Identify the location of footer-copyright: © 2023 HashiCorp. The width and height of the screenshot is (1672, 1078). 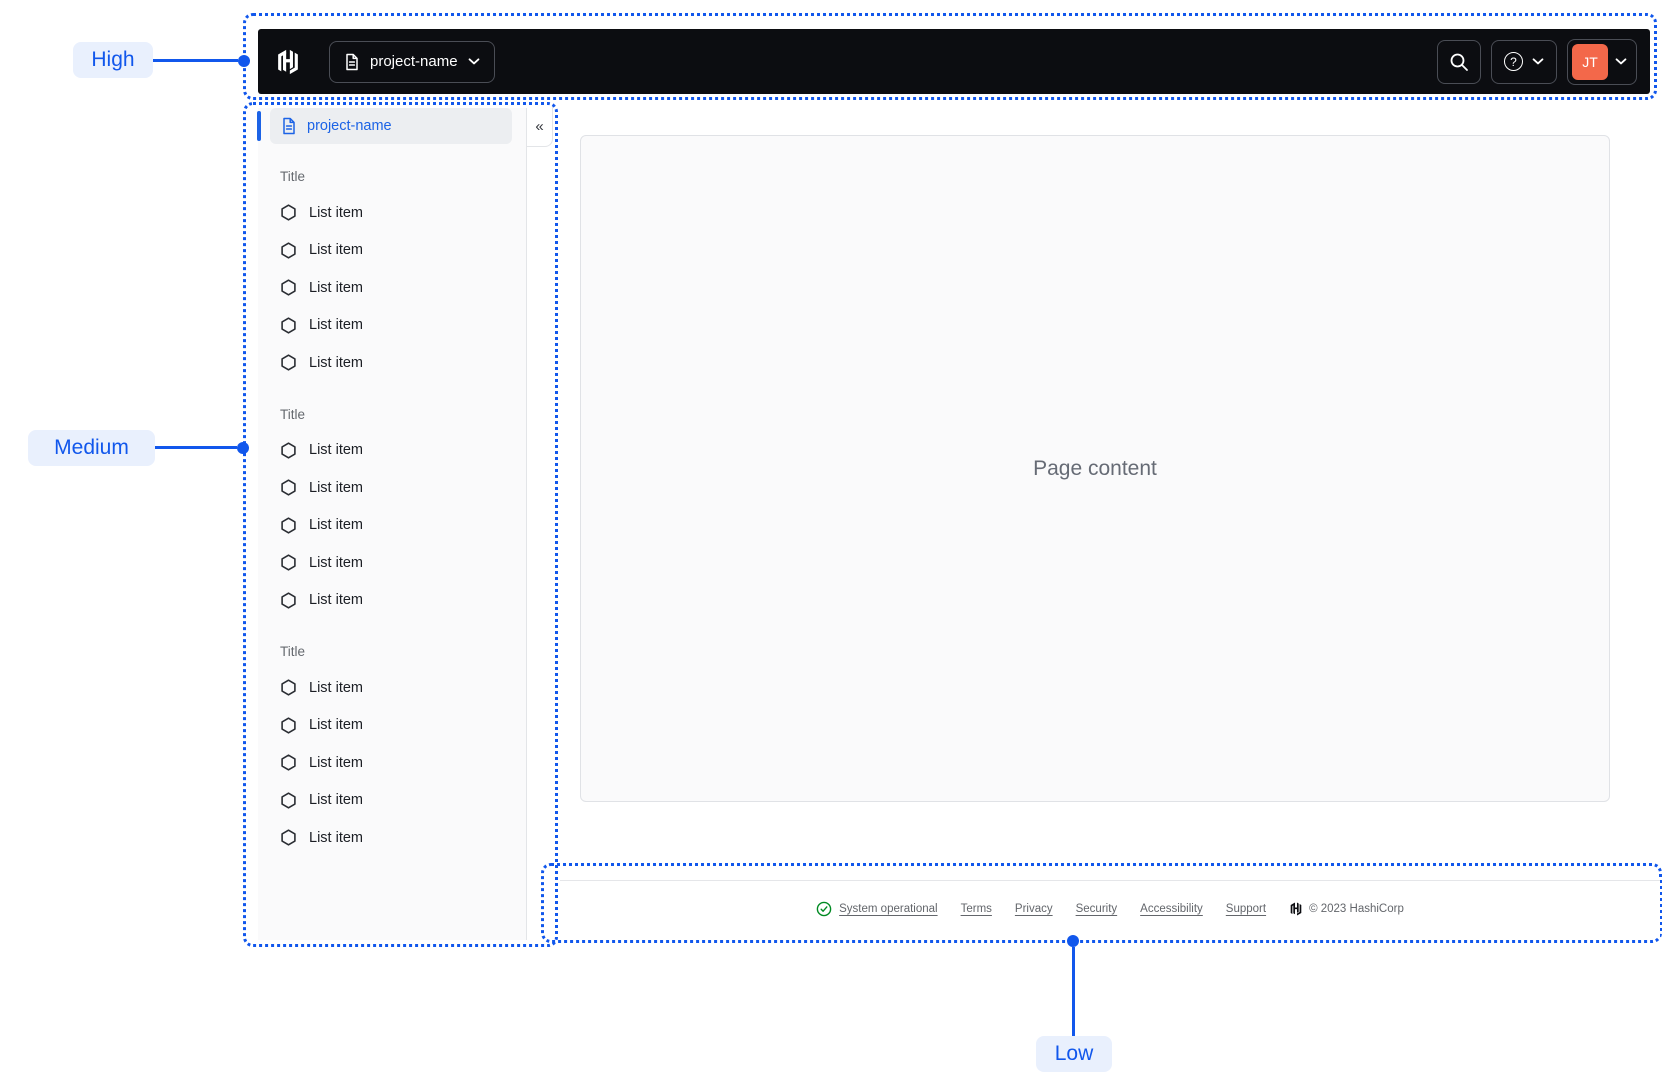
(1346, 909).